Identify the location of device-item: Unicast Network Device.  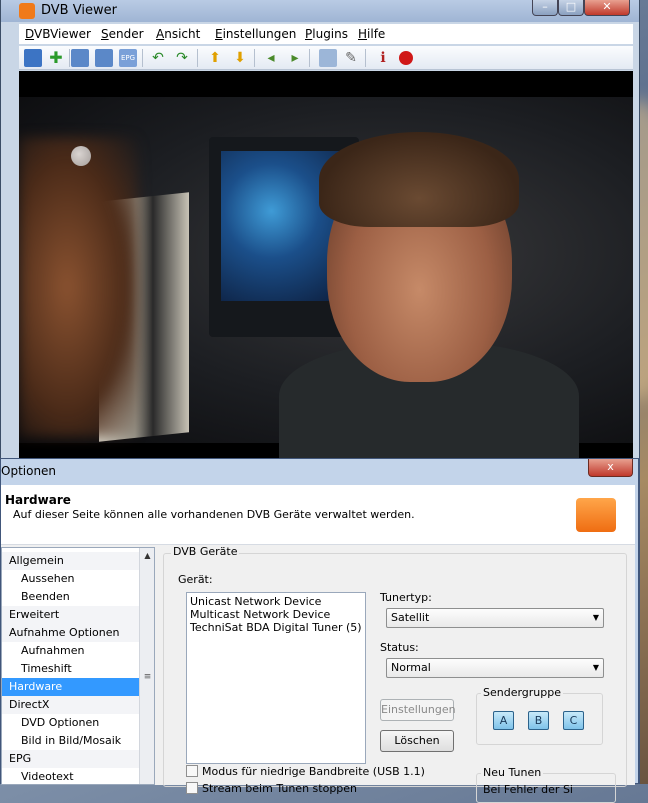
(276, 601).